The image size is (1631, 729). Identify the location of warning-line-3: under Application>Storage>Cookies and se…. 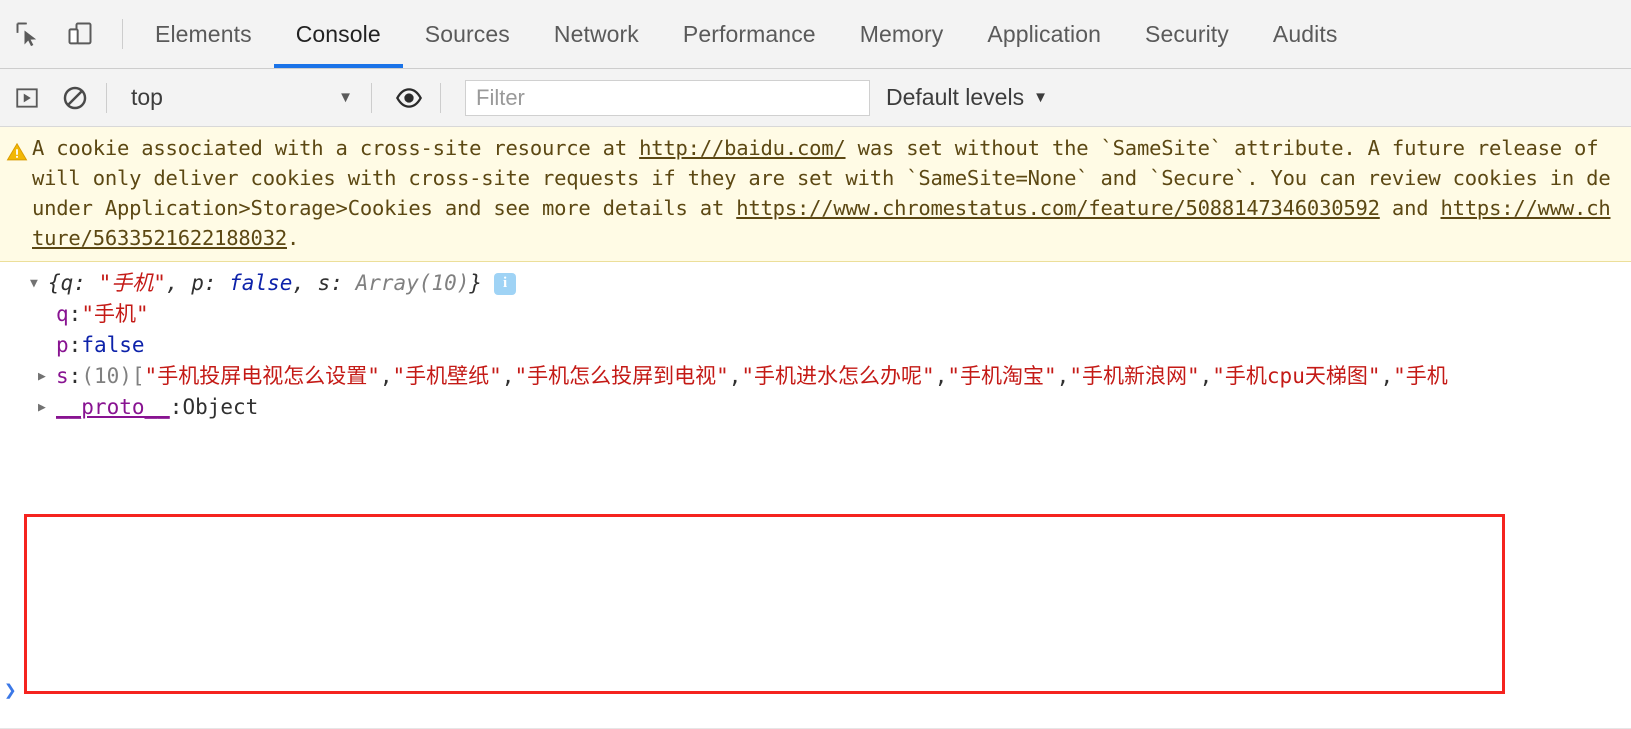
(821, 208).